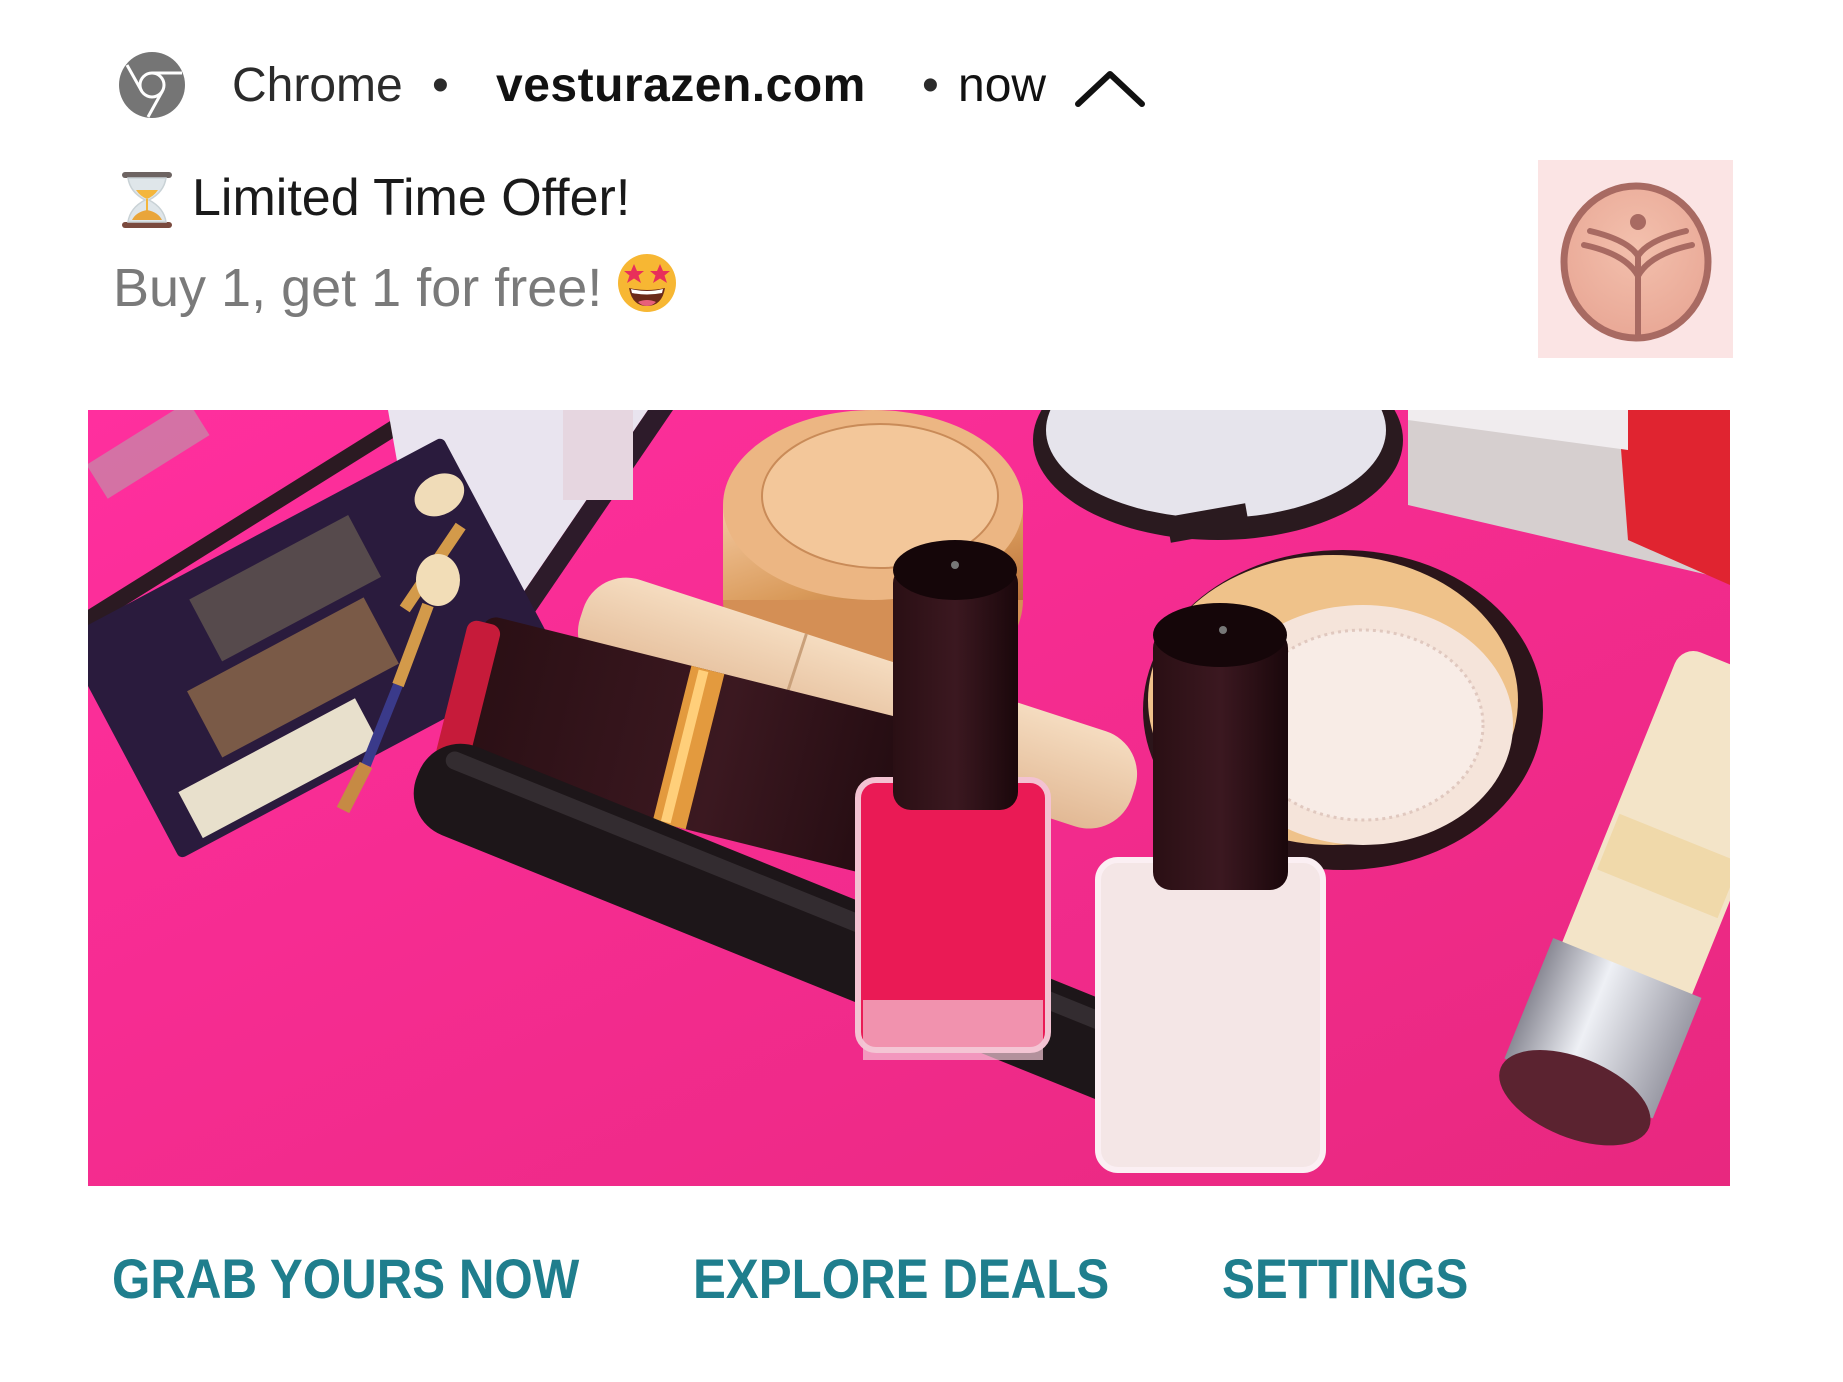 The height and width of the screenshot is (1382, 1843). Describe the element at coordinates (411, 198) in the screenshot. I see `notification-title: Limited Time Offer!` at that location.